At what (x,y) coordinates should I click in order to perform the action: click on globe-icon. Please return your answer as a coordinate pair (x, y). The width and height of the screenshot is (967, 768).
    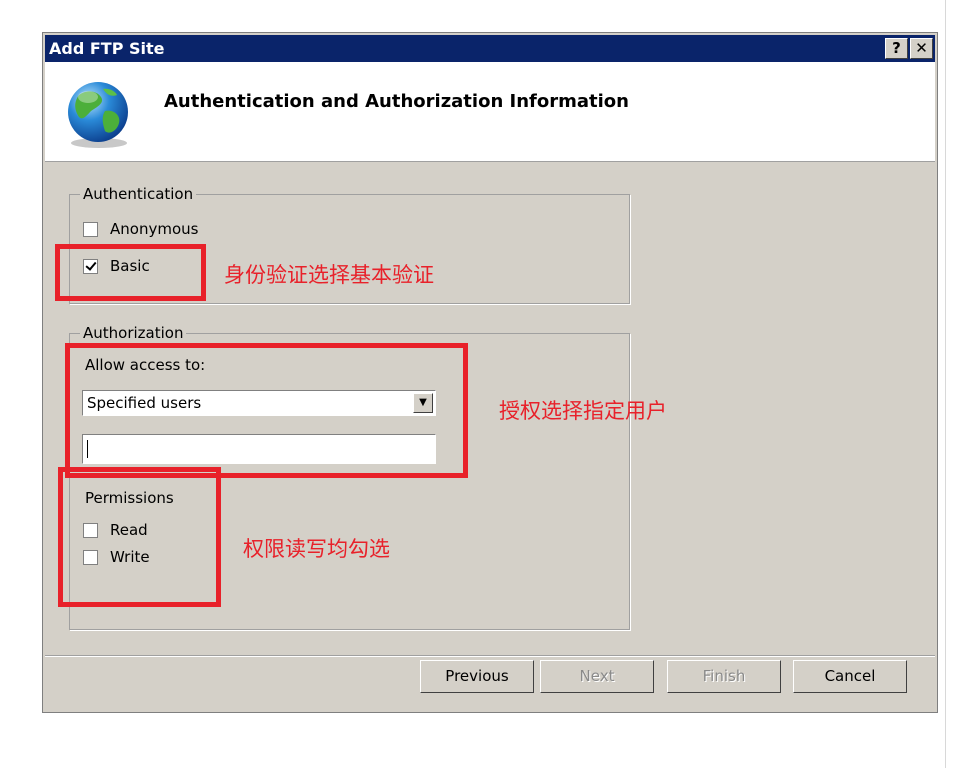
    Looking at the image, I should click on (98, 115).